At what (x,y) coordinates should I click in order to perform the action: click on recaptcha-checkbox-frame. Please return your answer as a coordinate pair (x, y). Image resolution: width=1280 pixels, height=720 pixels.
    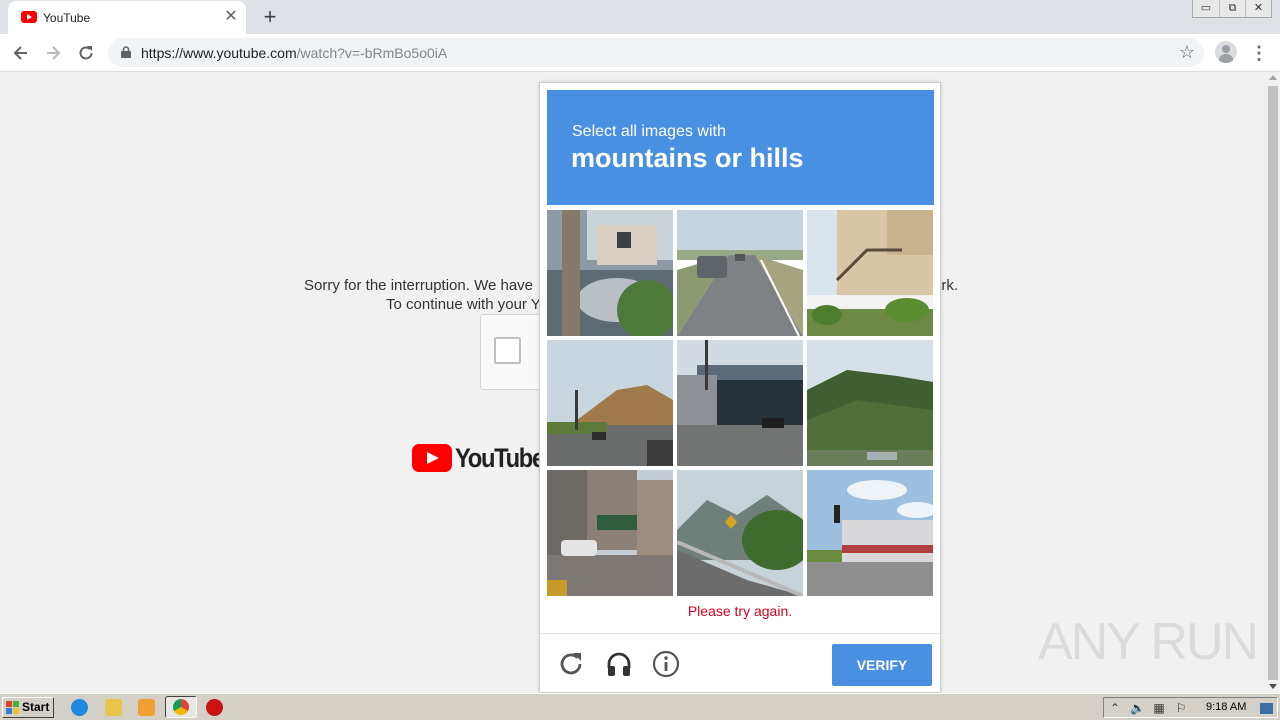
    Looking at the image, I should click on (512, 352).